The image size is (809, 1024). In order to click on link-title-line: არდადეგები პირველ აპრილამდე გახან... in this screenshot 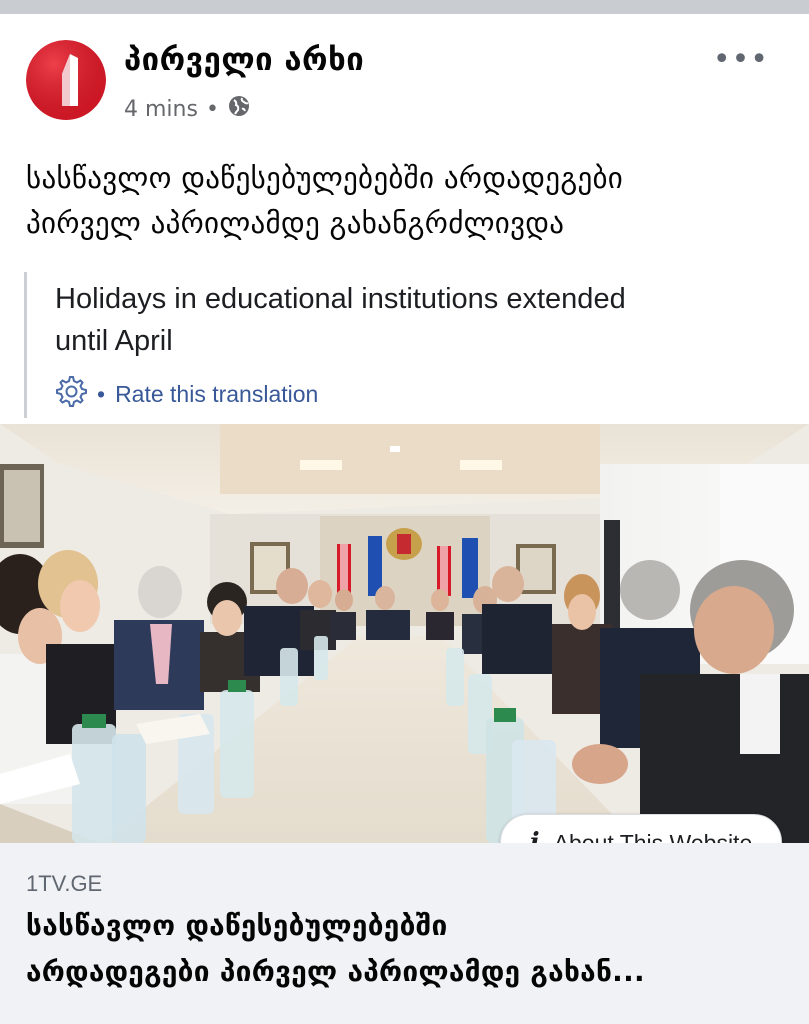, I will do `click(335, 971)`.